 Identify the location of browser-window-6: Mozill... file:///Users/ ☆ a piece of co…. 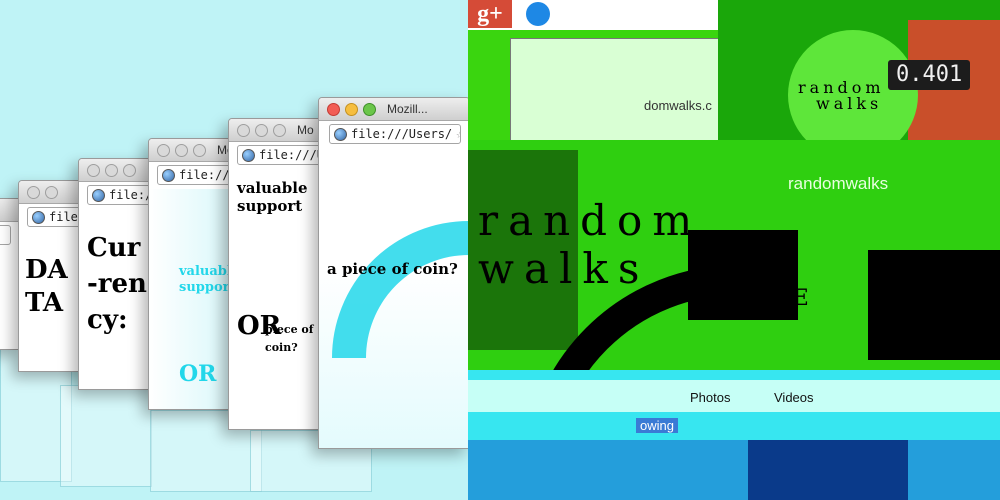
(394, 273).